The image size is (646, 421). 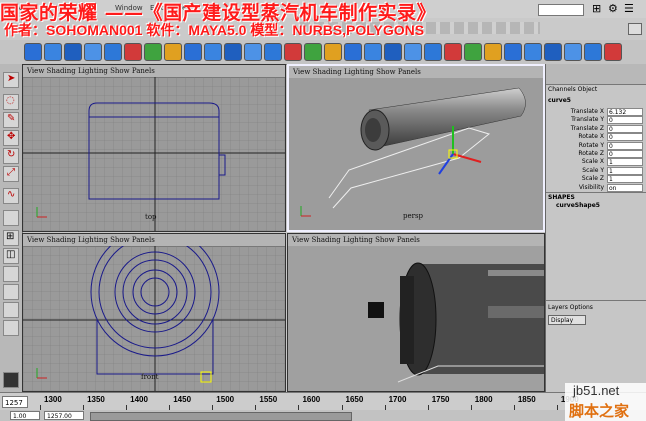 What do you see at coordinates (93, 52) in the screenshot?
I see `cone-icon` at bounding box center [93, 52].